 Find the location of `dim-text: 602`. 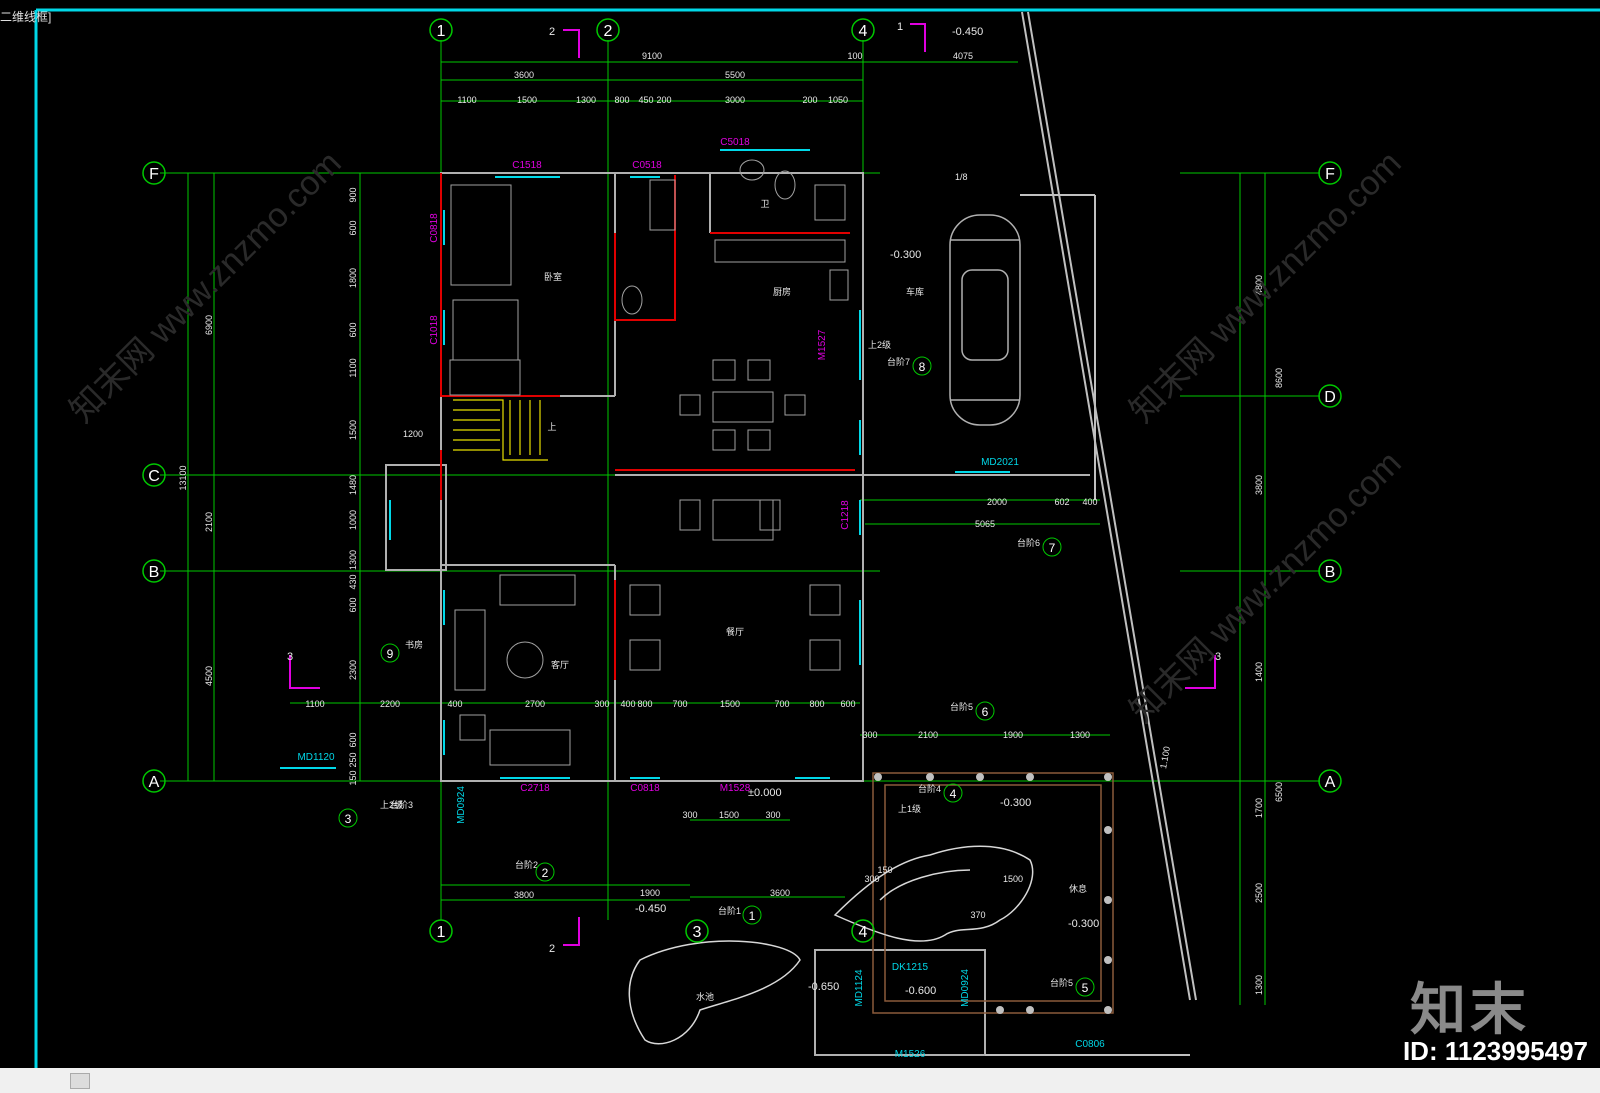

dim-text: 602 is located at coordinates (1061, 502).